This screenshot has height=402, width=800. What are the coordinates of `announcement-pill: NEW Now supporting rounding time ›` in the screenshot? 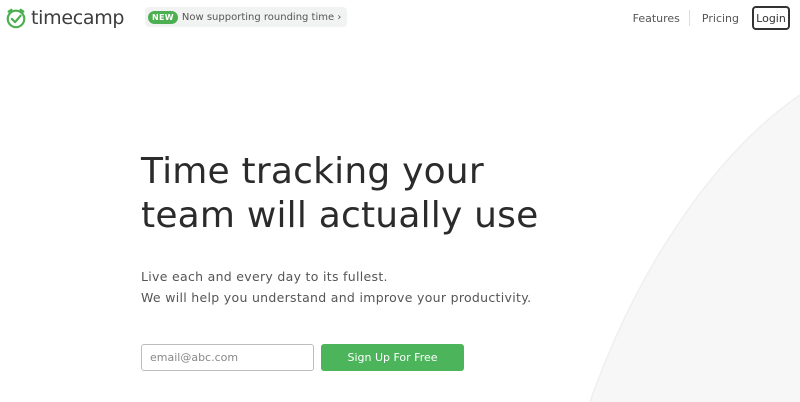 It's located at (246, 17).